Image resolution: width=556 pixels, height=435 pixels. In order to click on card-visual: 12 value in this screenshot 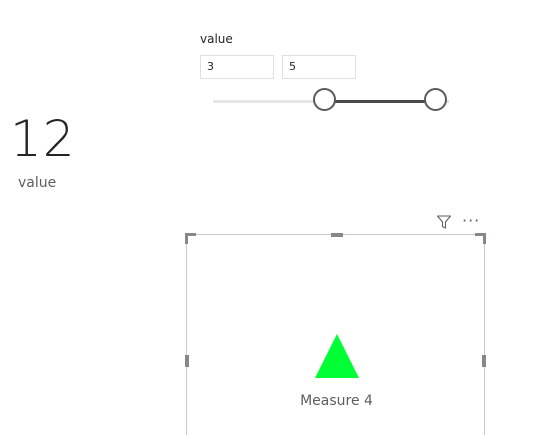, I will do `click(39, 150)`.